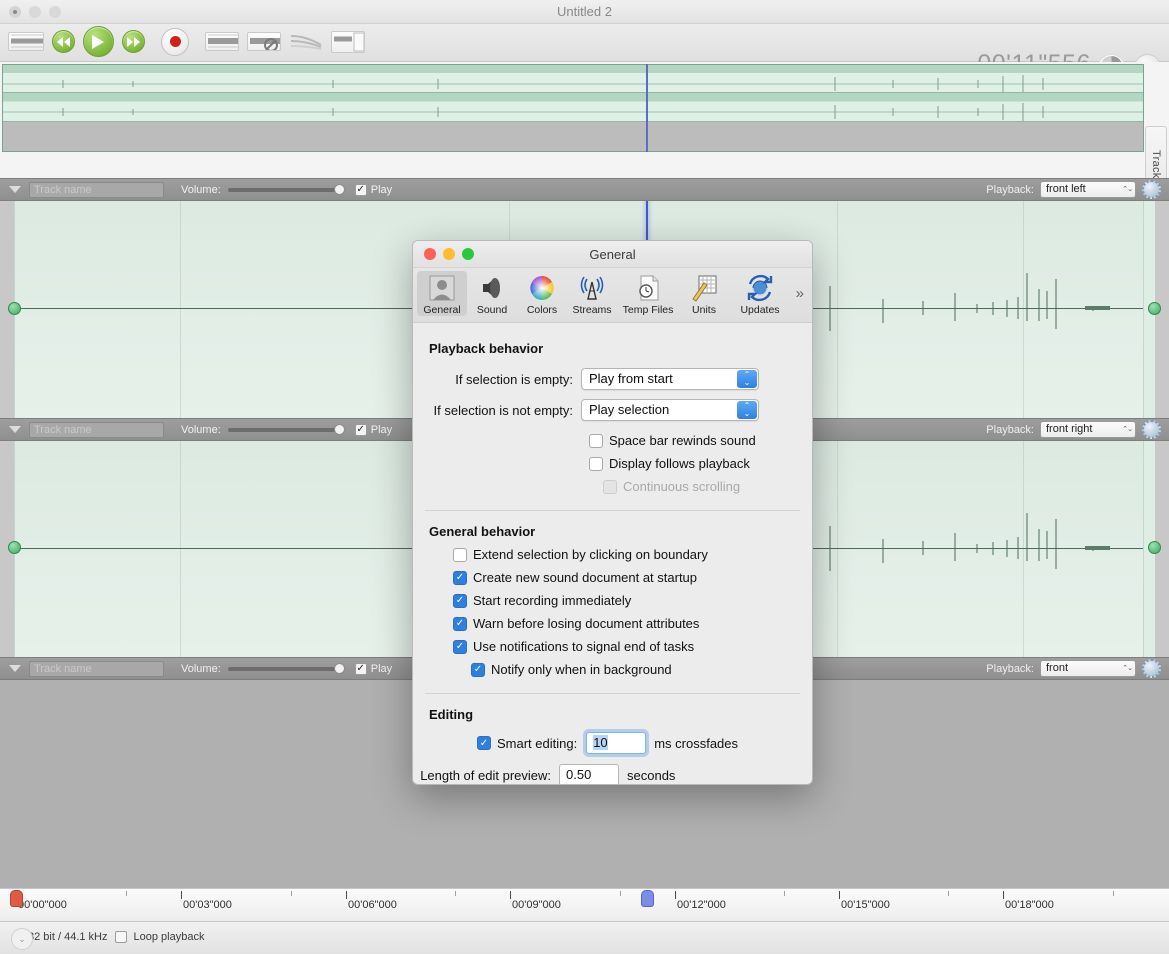 The image size is (1169, 954). What do you see at coordinates (542, 310) in the screenshot?
I see `pref-tab-colors-label: Colors` at bounding box center [542, 310].